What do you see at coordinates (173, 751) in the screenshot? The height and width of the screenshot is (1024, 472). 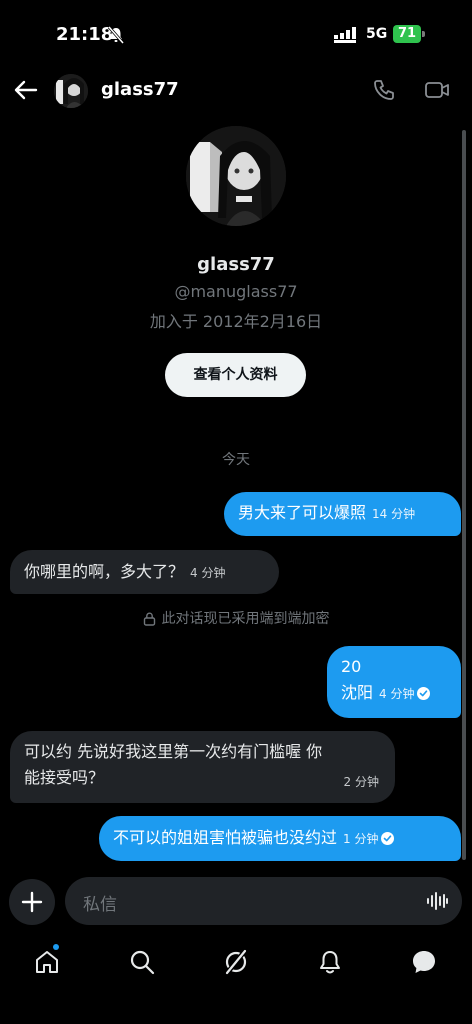 I see `message-text-line: 可以约 先说好我这里第一次约有门槛喔 你` at bounding box center [173, 751].